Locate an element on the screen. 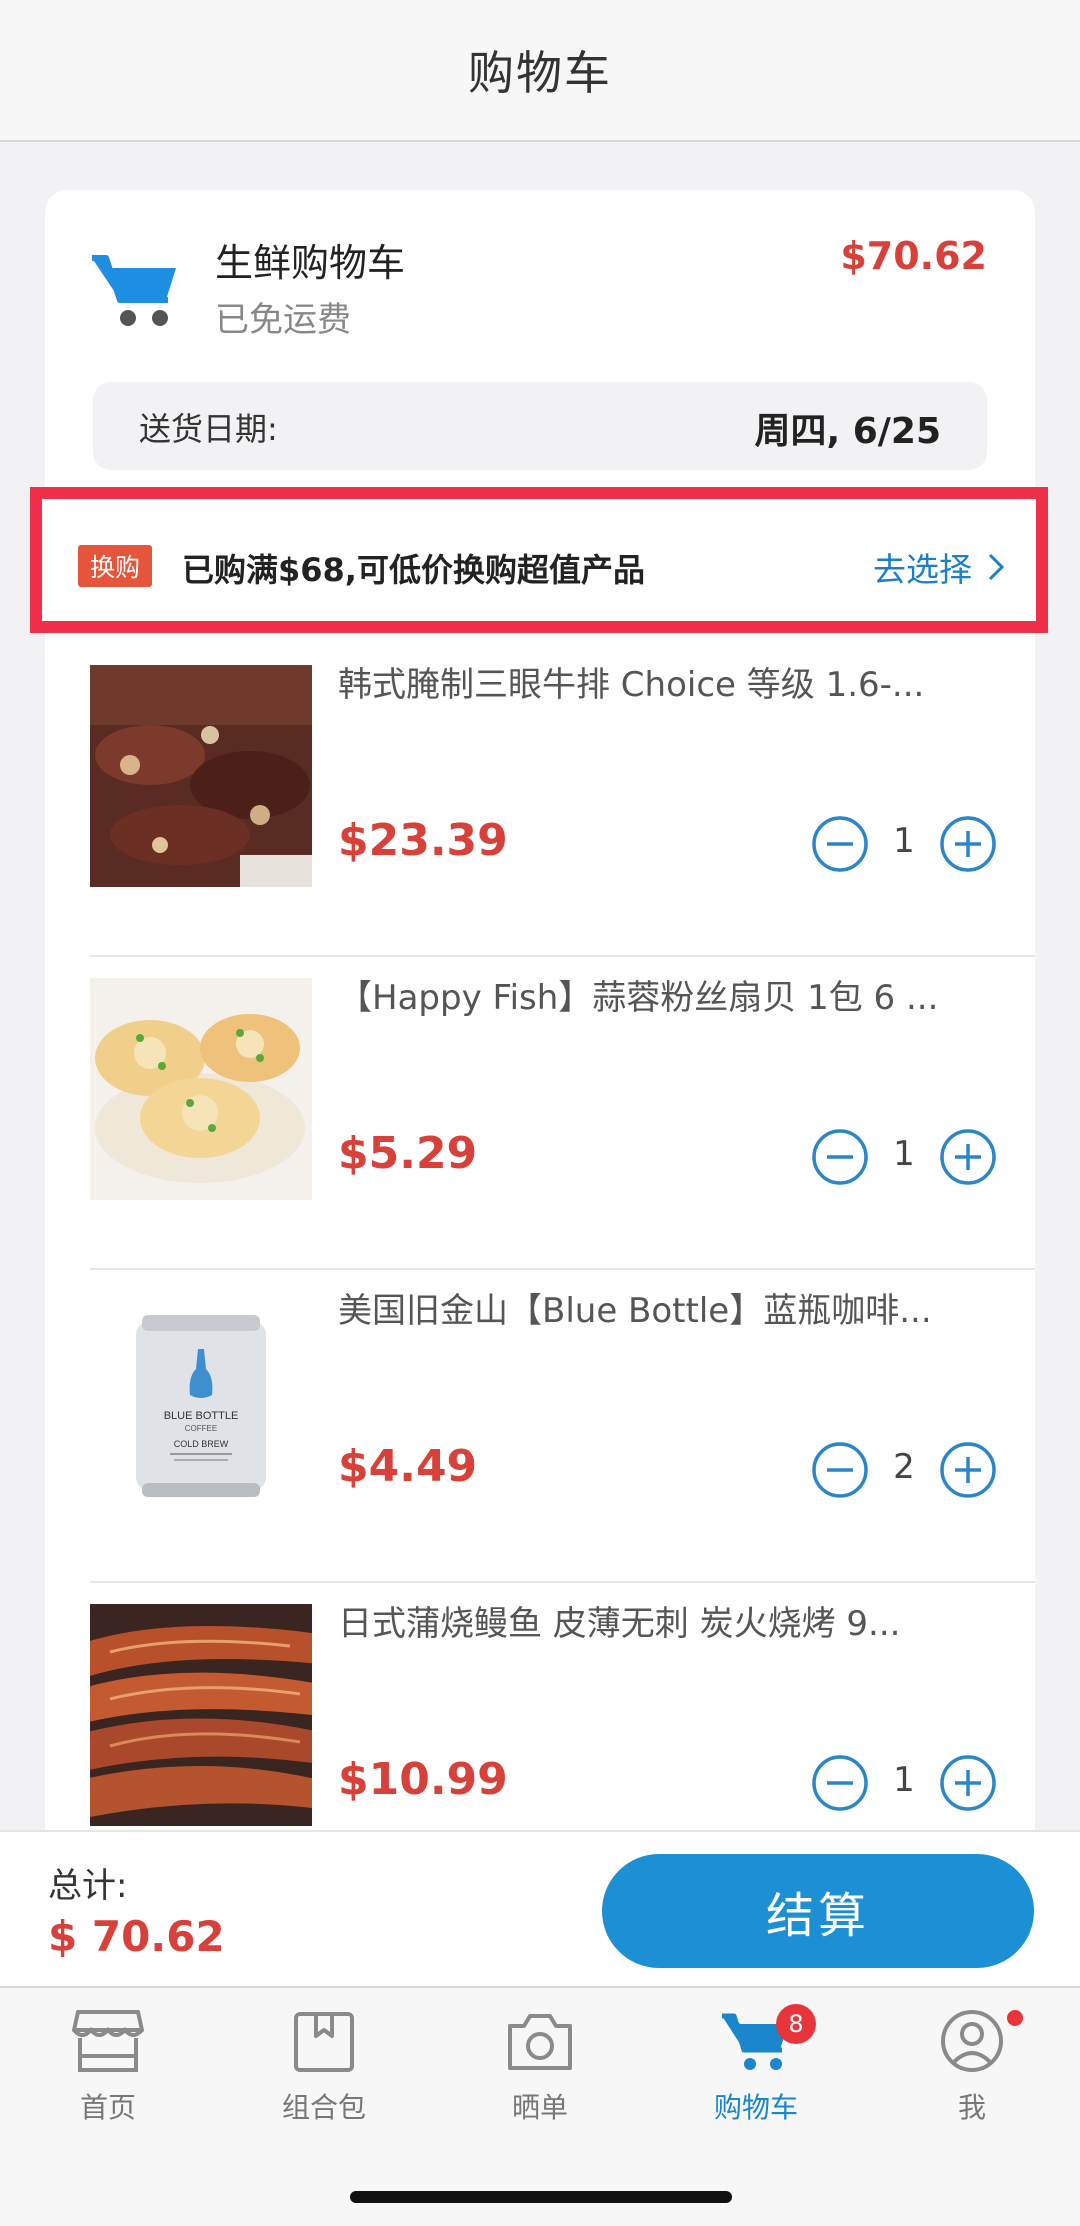 The width and height of the screenshot is (1080, 2226). tab-home: 首页 is located at coordinates (108, 2068).